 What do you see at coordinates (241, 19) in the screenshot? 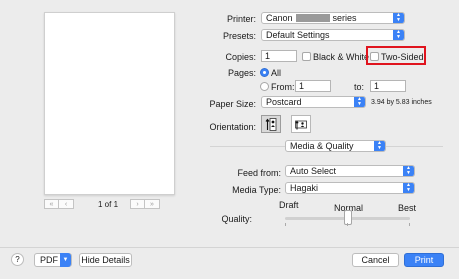
I see `printer-label: Printer:` at bounding box center [241, 19].